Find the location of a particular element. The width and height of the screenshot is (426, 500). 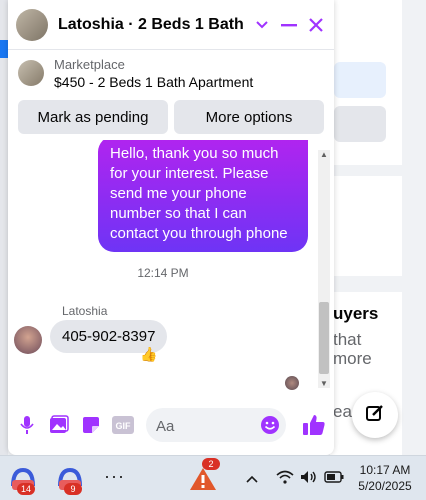

sender-avatar is located at coordinates (28, 340).